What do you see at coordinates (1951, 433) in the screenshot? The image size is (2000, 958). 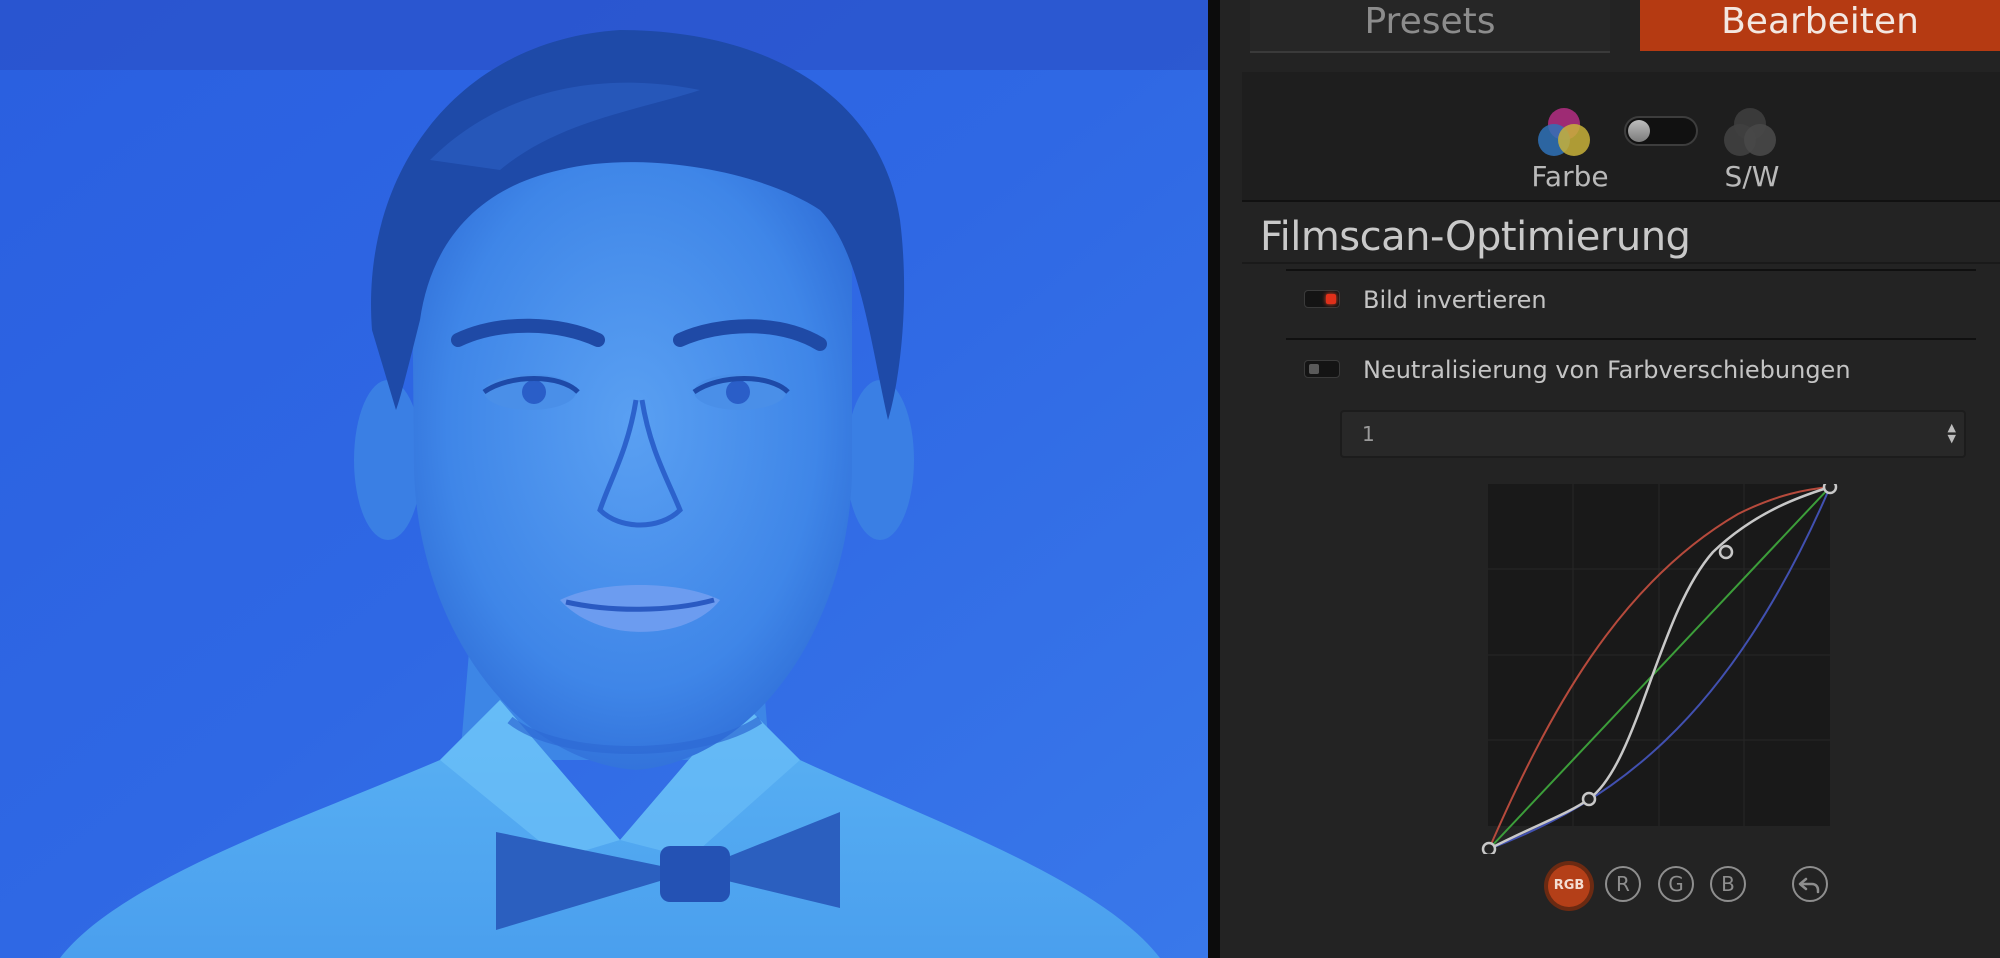 I see `select-arrows-icon: ▲ ▼` at bounding box center [1951, 433].